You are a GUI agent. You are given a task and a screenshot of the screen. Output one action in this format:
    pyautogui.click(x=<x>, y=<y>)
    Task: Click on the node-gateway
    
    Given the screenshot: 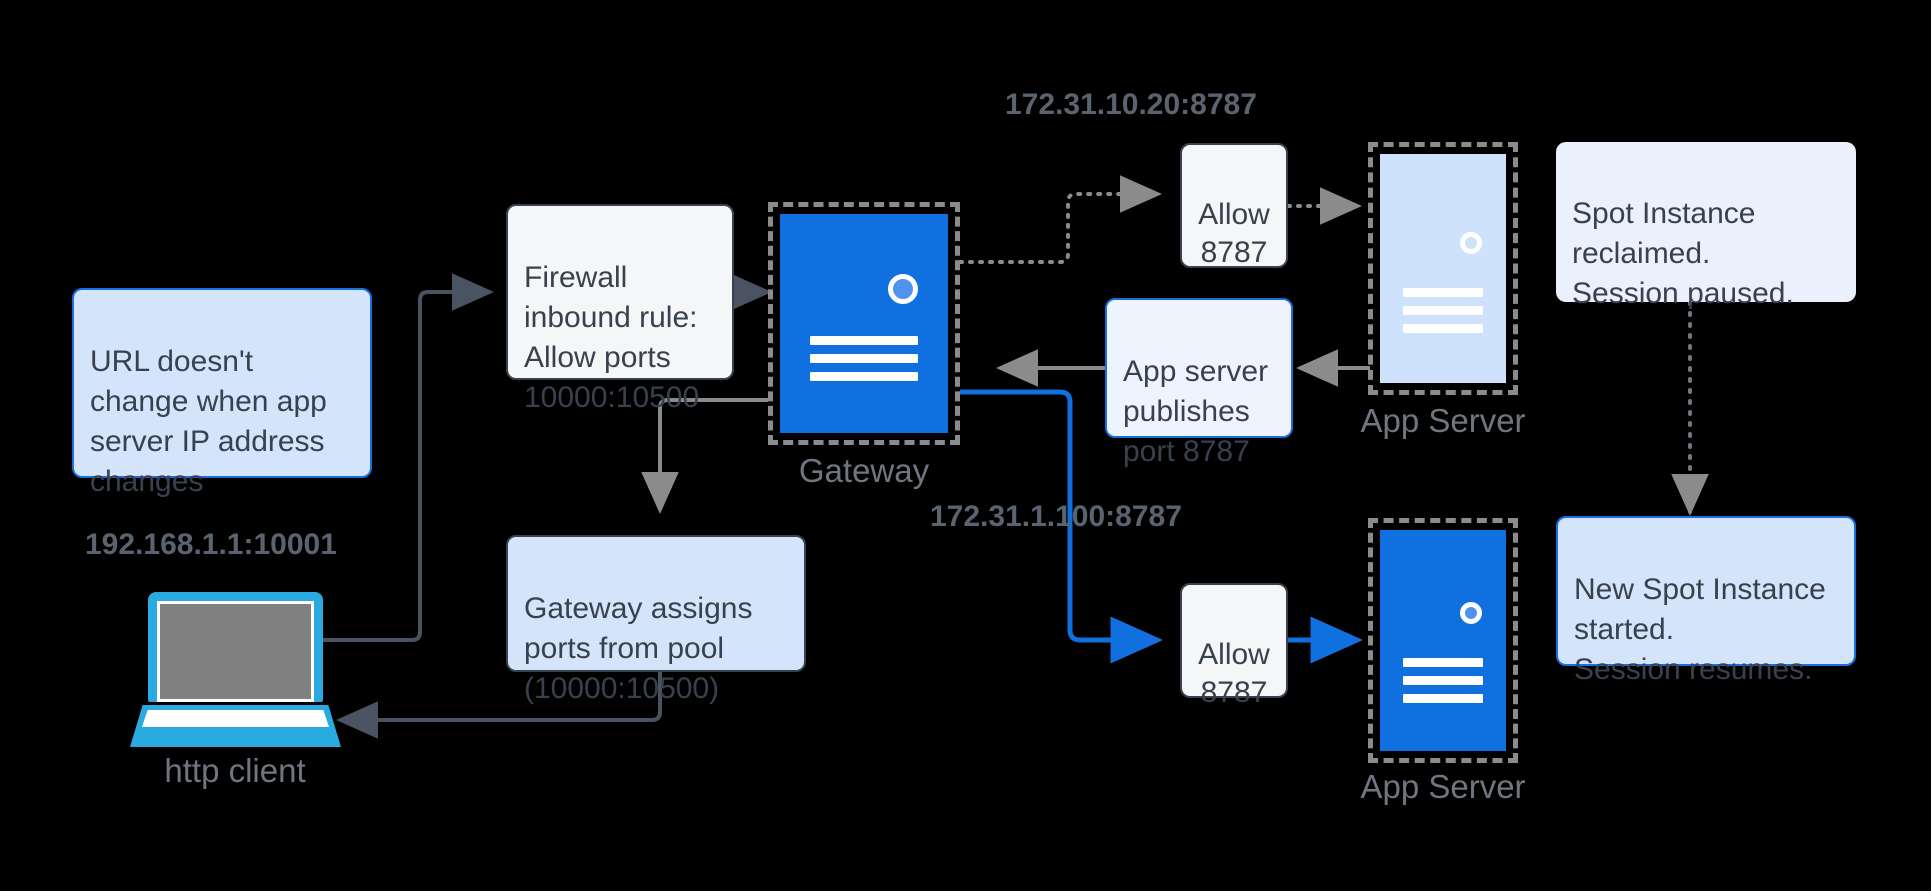 What is the action you would take?
    pyautogui.click(x=864, y=323)
    